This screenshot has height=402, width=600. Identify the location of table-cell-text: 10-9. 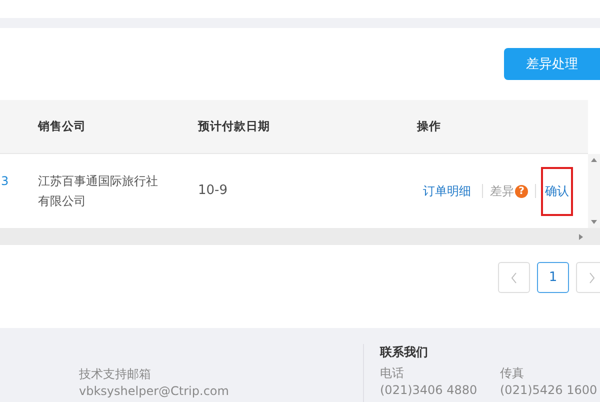
(213, 191).